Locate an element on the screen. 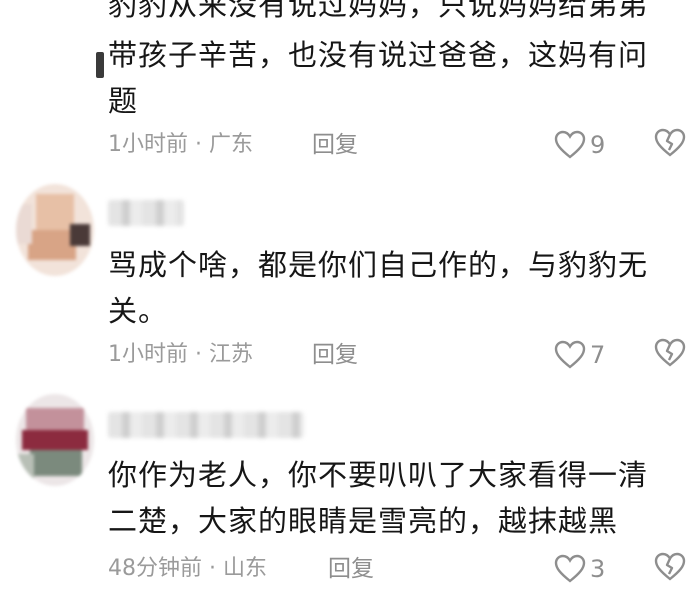  comment-region: 山东 is located at coordinates (244, 568).